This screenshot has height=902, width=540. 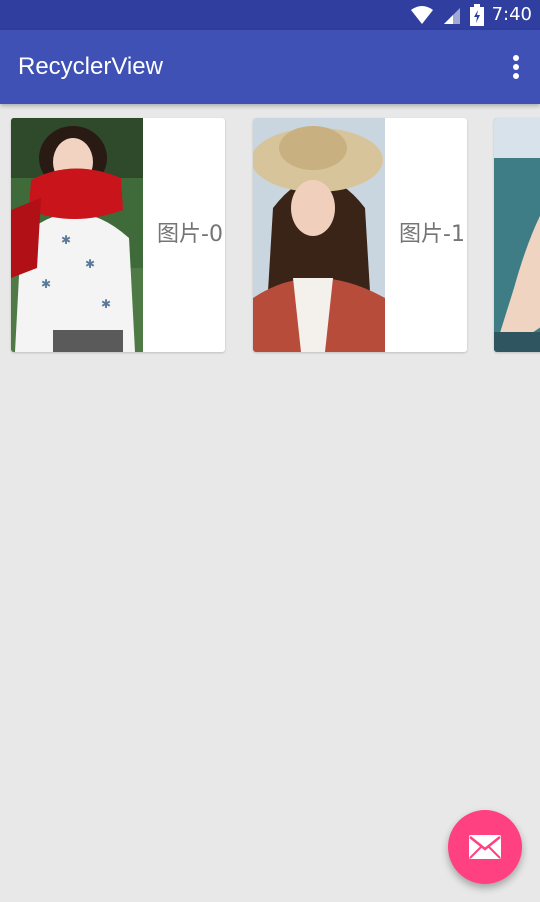 I want to click on status-icons: 7:40, so click(x=471, y=15).